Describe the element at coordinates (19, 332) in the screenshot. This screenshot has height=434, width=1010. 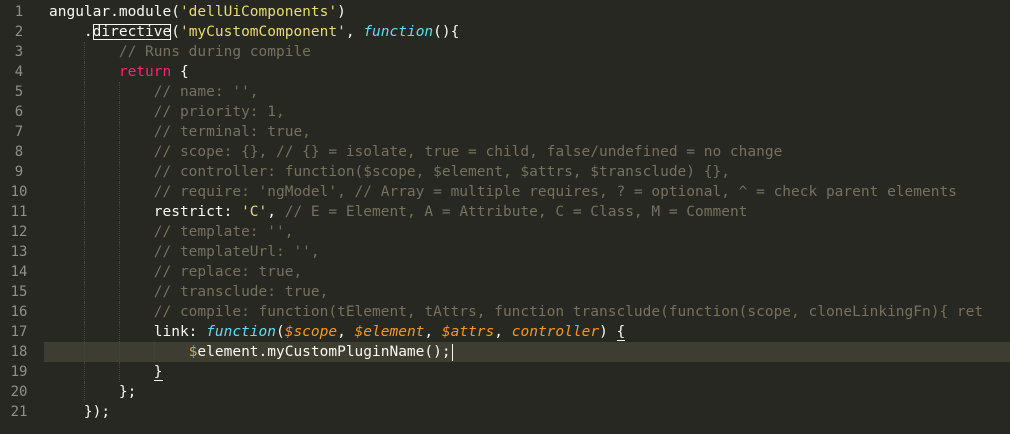
I see `line-number: 17` at that location.